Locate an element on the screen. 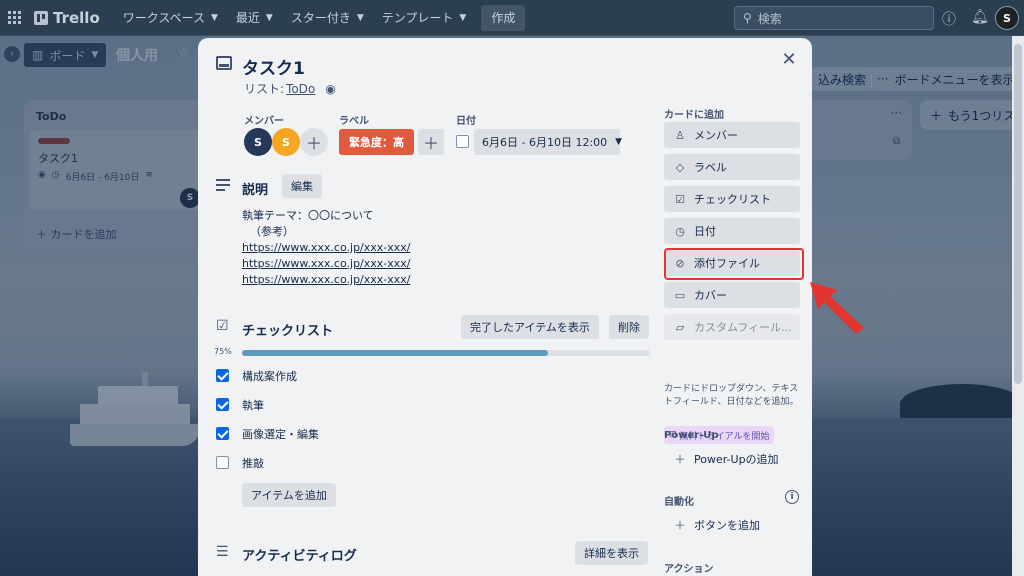  powerup-heading: Power-Up is located at coordinates (691, 435).